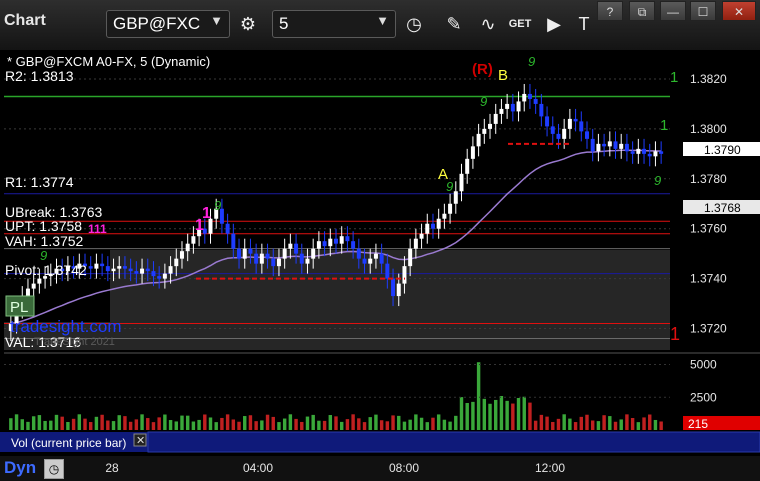 Image resolution: width=760 pixels, height=481 pixels. Describe the element at coordinates (703, 397) in the screenshot. I see `volume-tick-label: 2500` at that location.